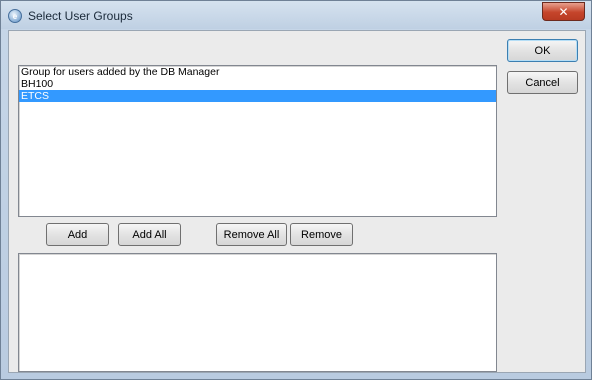 The image size is (594, 382). I want to click on remove-button: Remove, so click(321, 234).